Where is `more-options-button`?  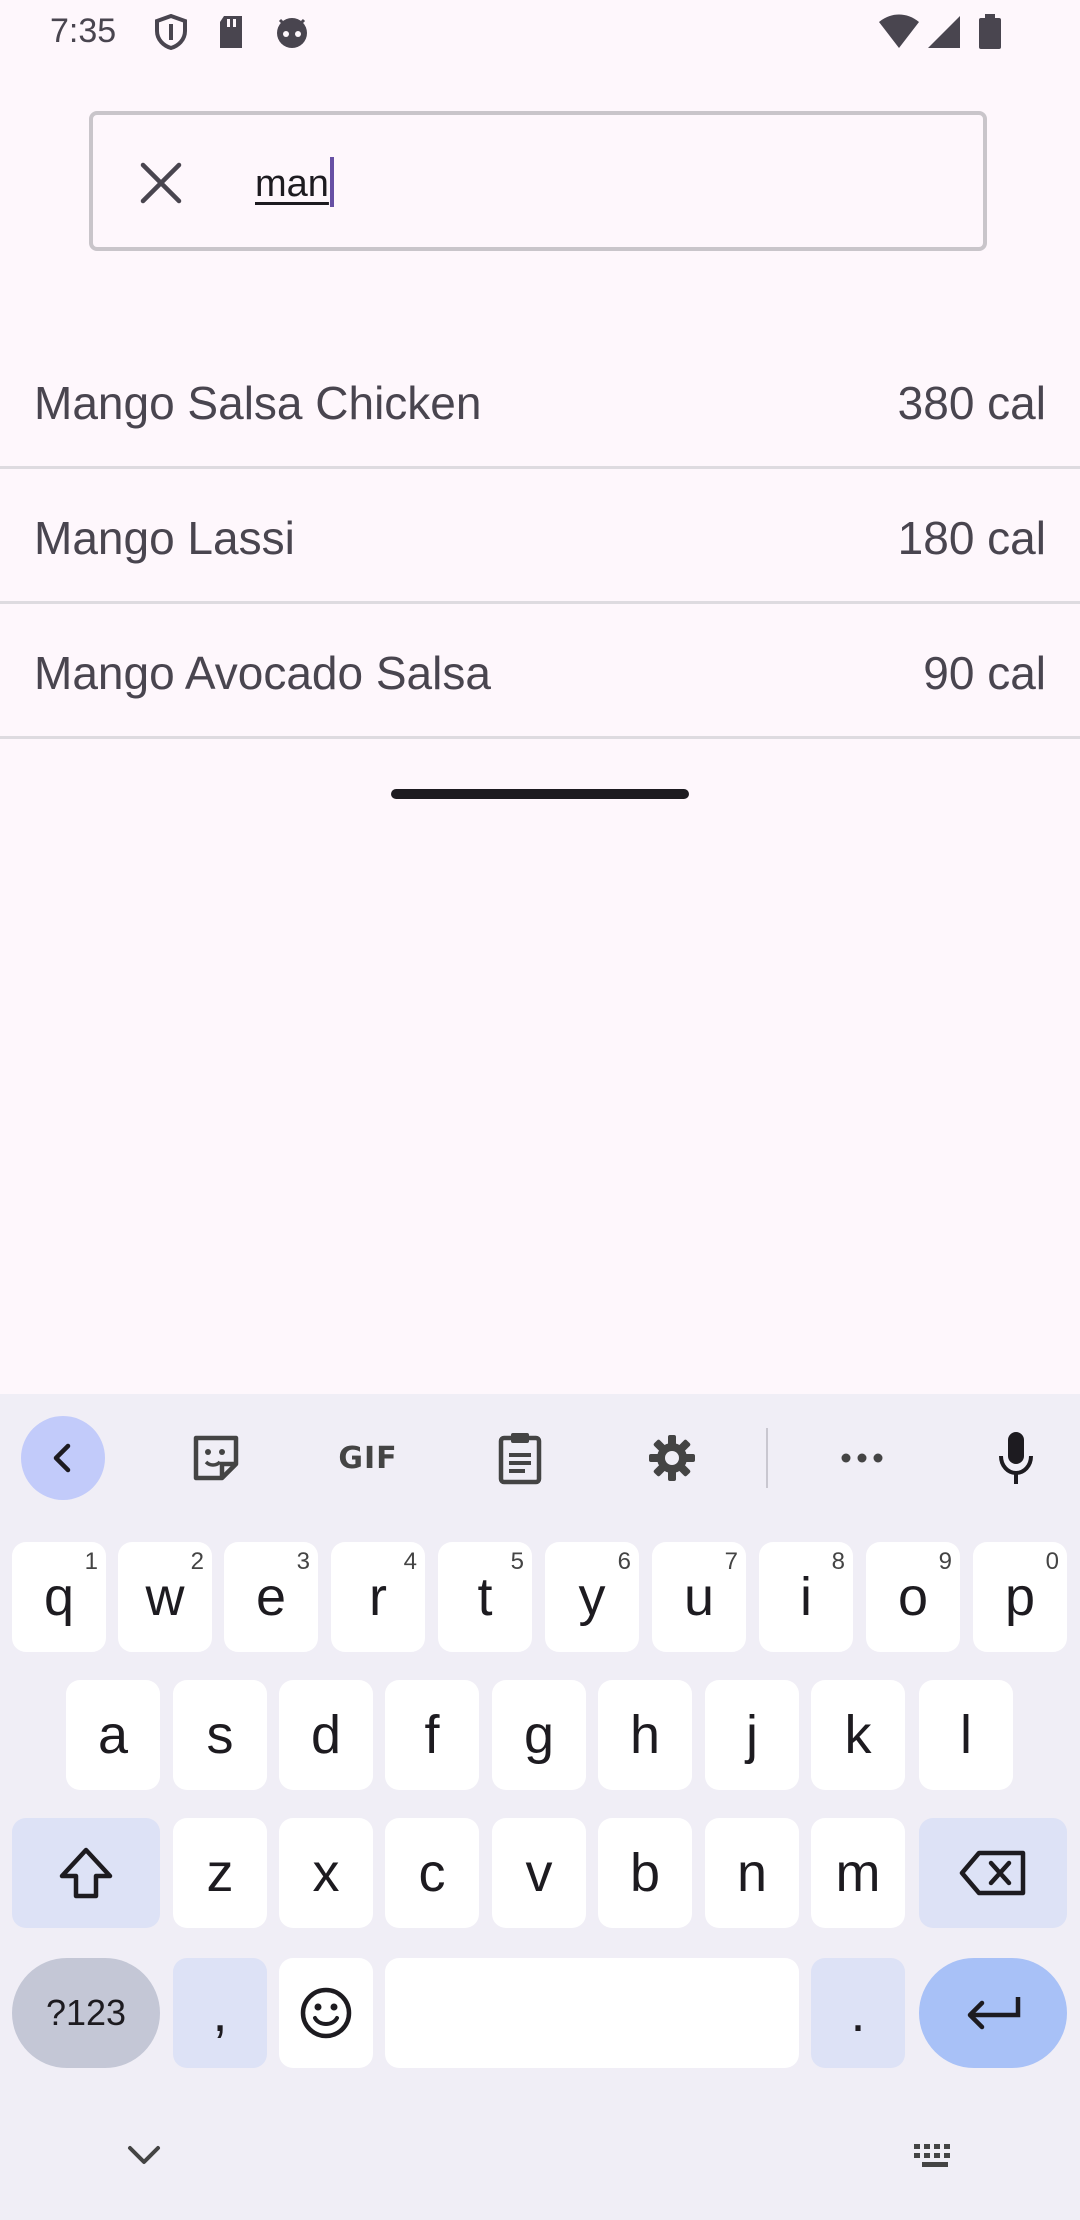
more-options-button is located at coordinates (862, 1458).